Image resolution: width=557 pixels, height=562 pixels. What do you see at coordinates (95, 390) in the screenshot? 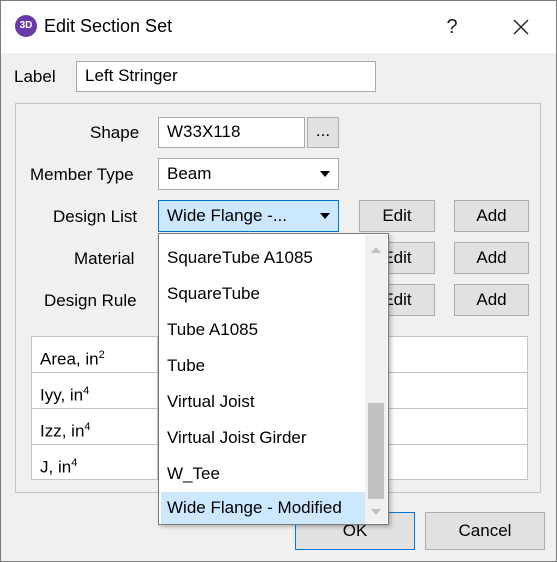
I see `property-name: Iyy, in4` at bounding box center [95, 390].